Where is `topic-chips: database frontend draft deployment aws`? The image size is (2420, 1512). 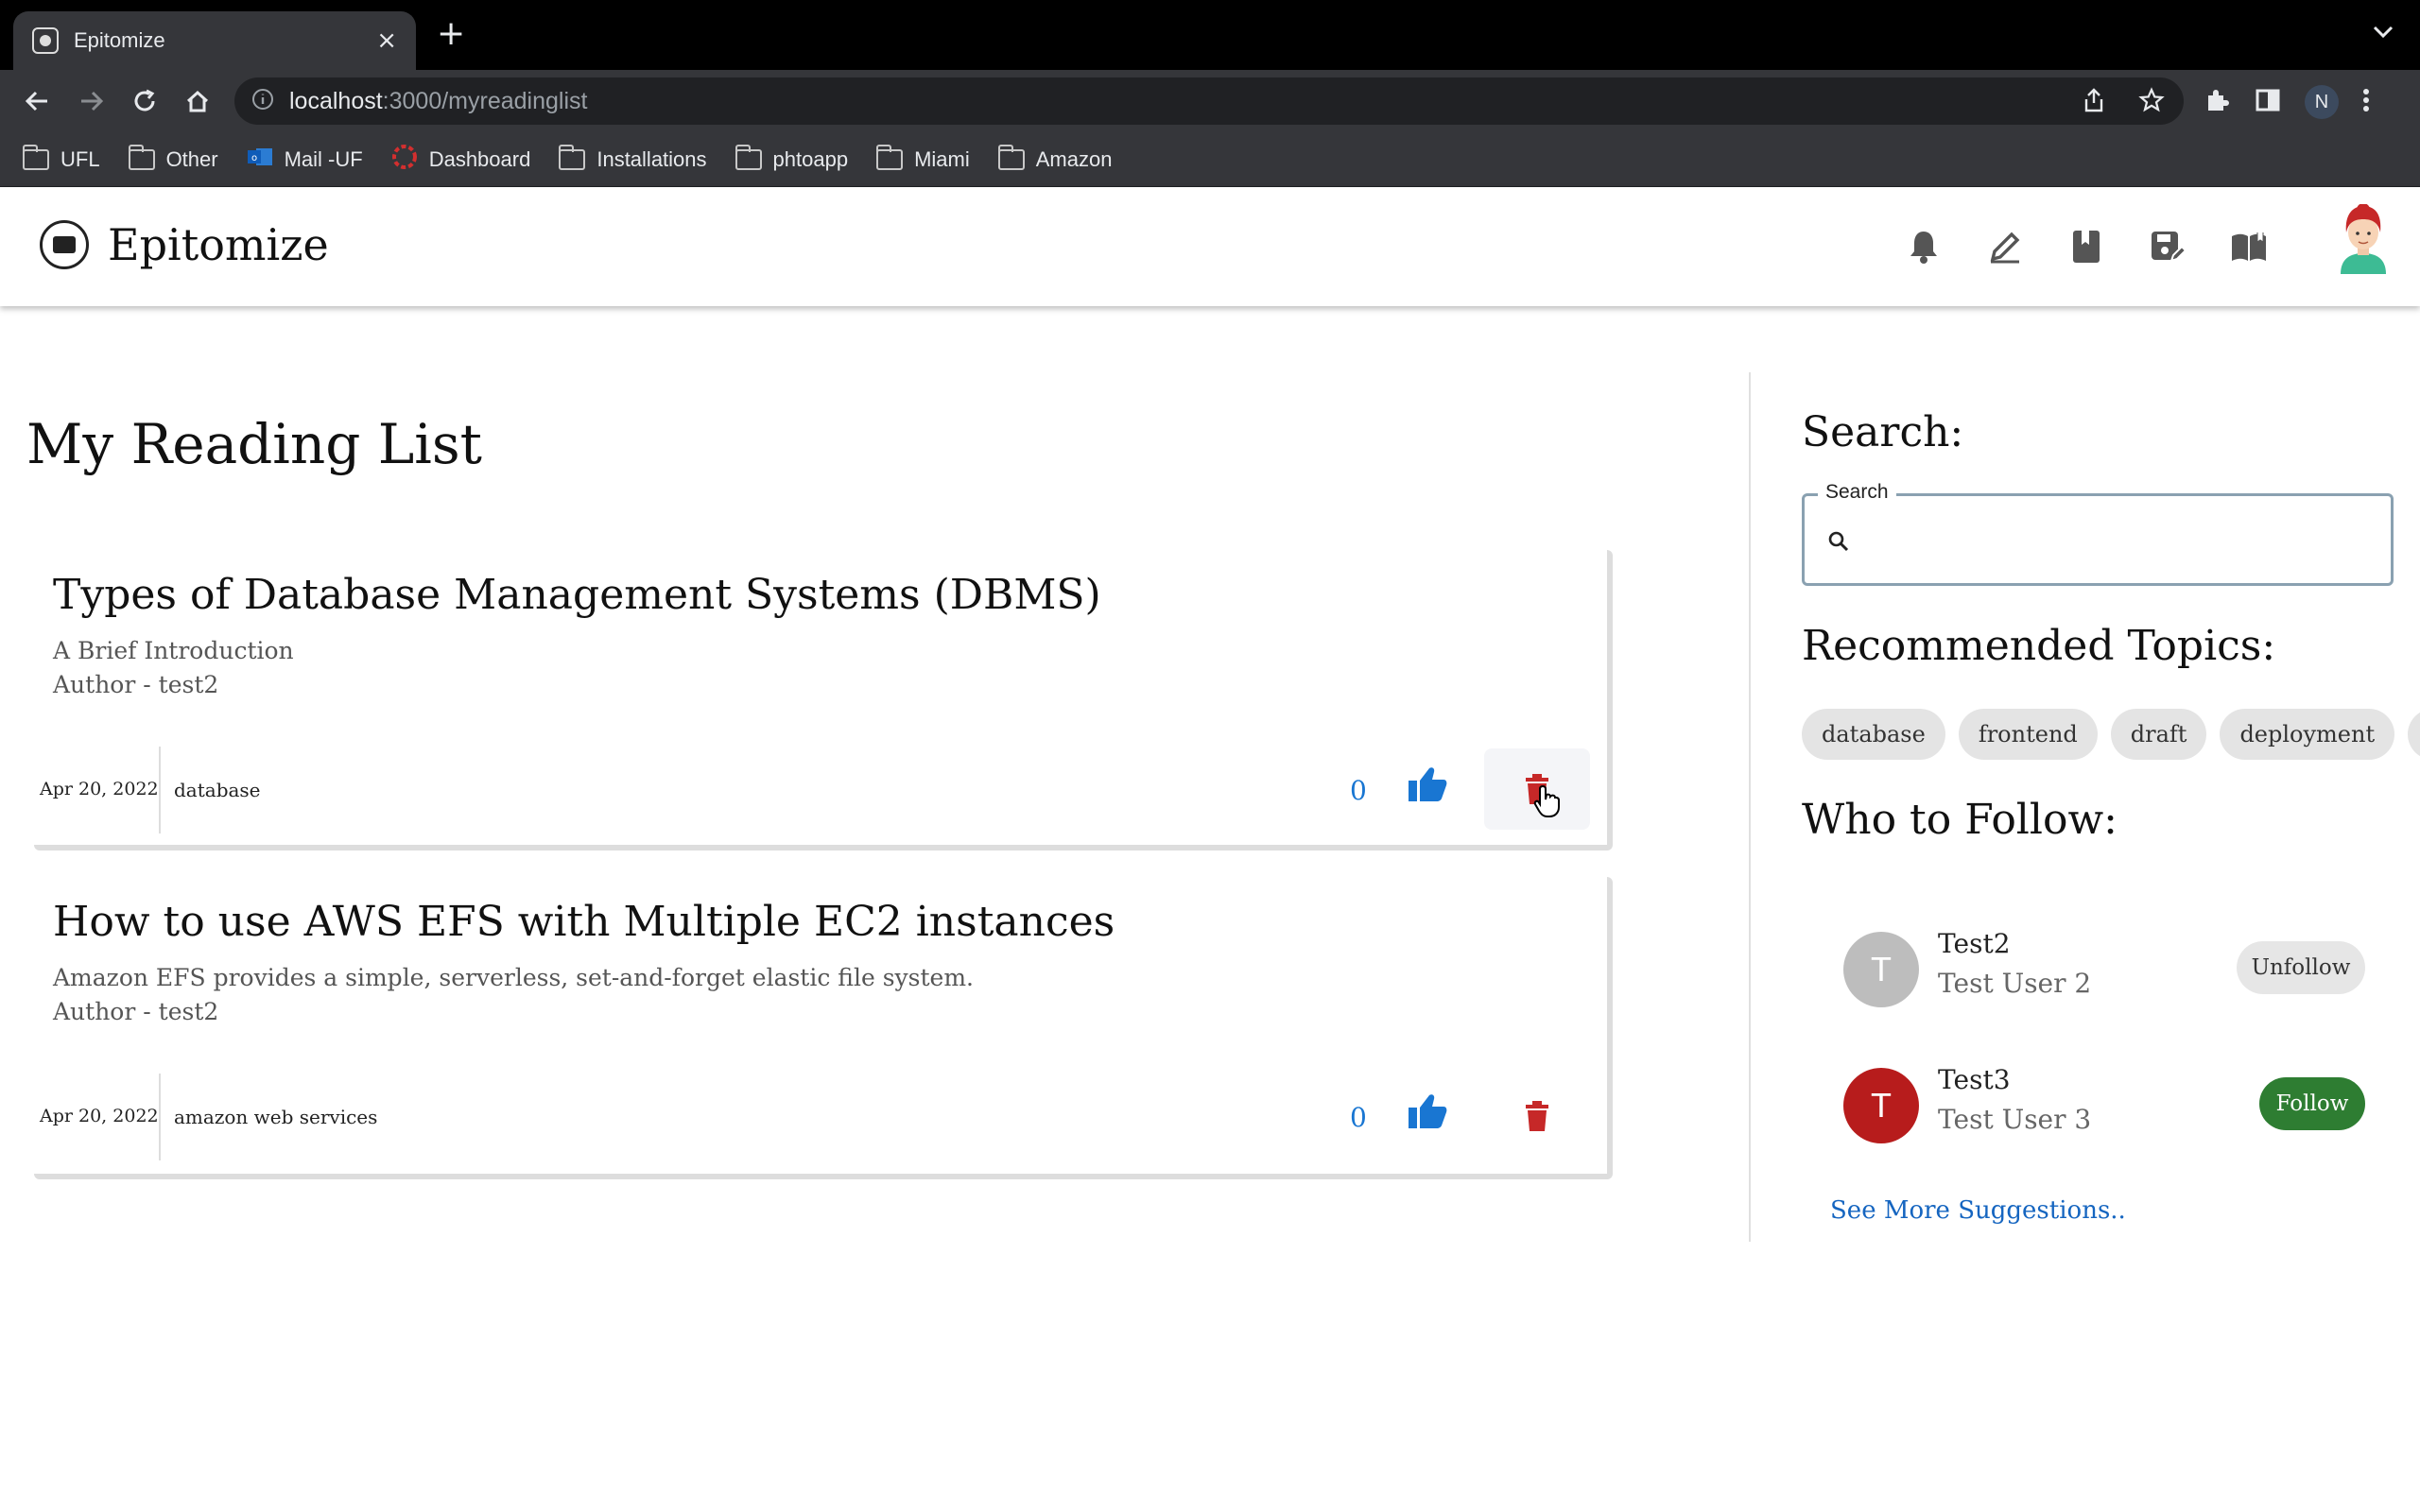 topic-chips: database frontend draft deployment aws is located at coordinates (2111, 735).